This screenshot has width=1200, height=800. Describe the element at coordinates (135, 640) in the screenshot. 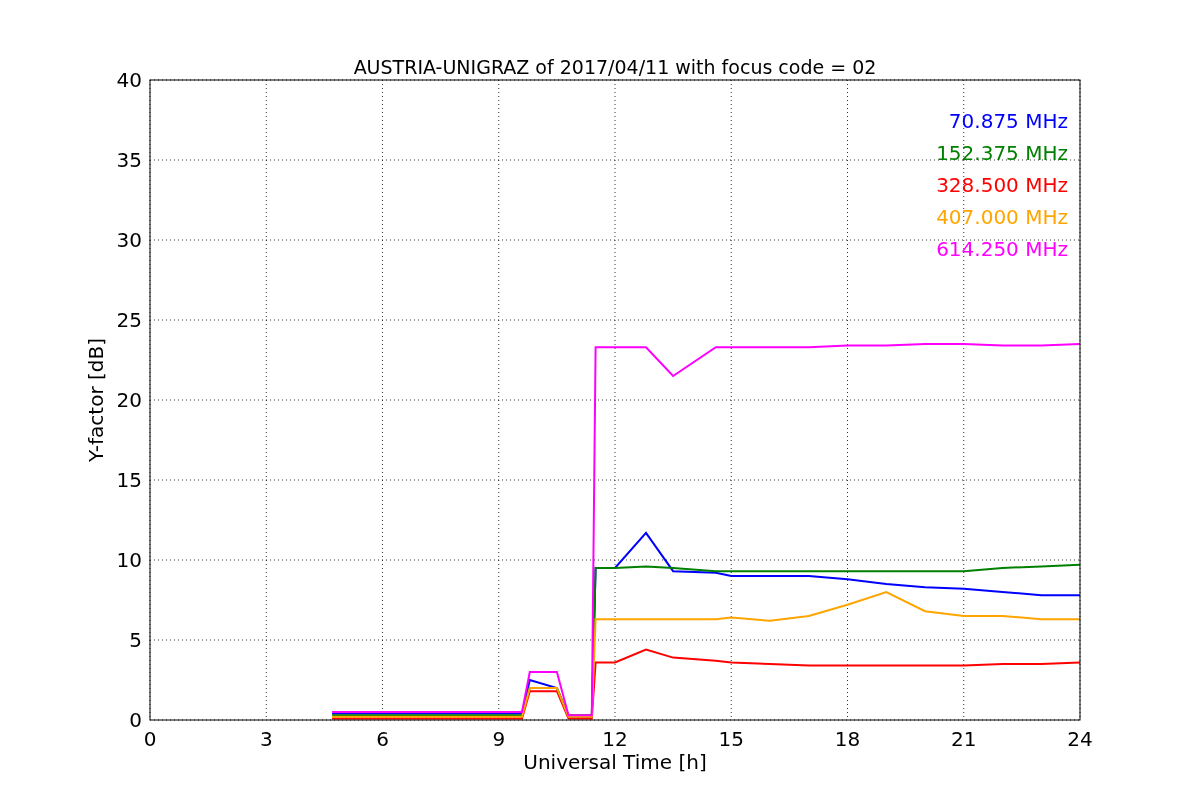

I see `y-tick-label: 5` at that location.